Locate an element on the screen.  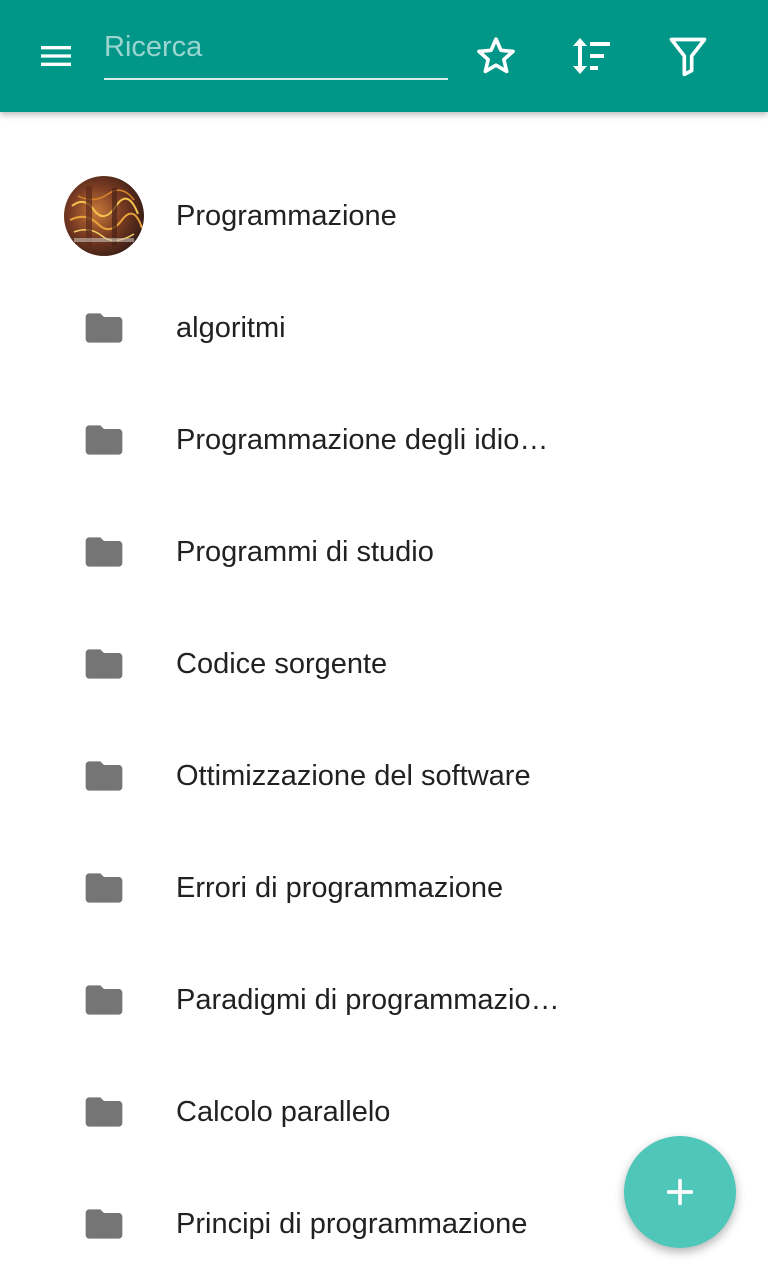
avatar-image is located at coordinates (106, 216).